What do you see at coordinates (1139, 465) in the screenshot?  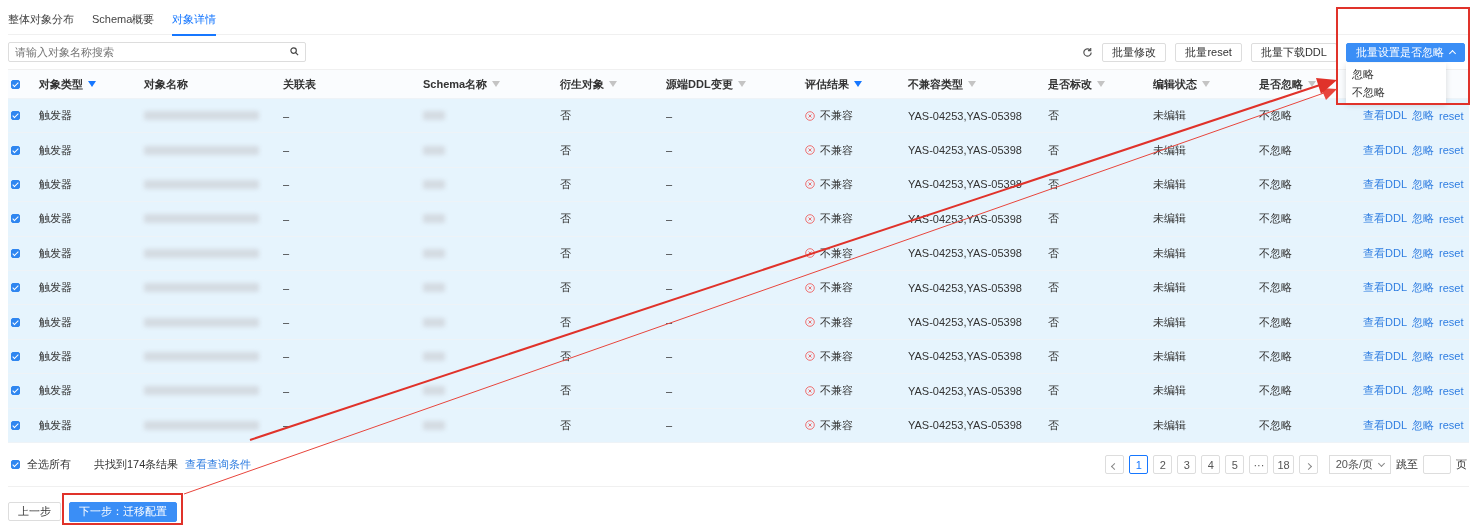 I see `page-button: 1` at bounding box center [1139, 465].